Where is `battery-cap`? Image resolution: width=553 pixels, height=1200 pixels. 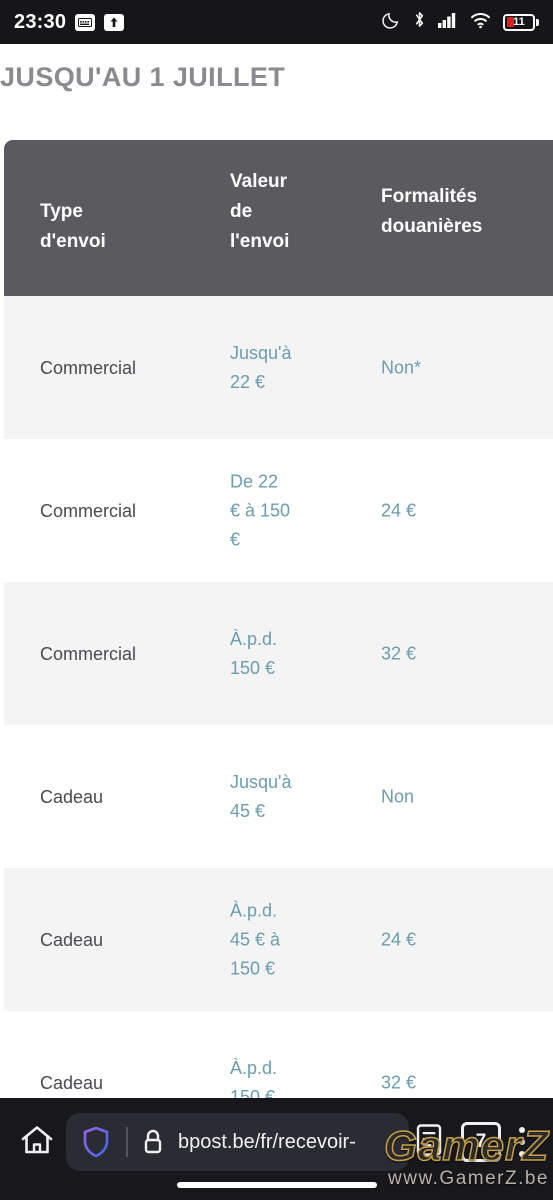
battery-cap is located at coordinates (537, 22).